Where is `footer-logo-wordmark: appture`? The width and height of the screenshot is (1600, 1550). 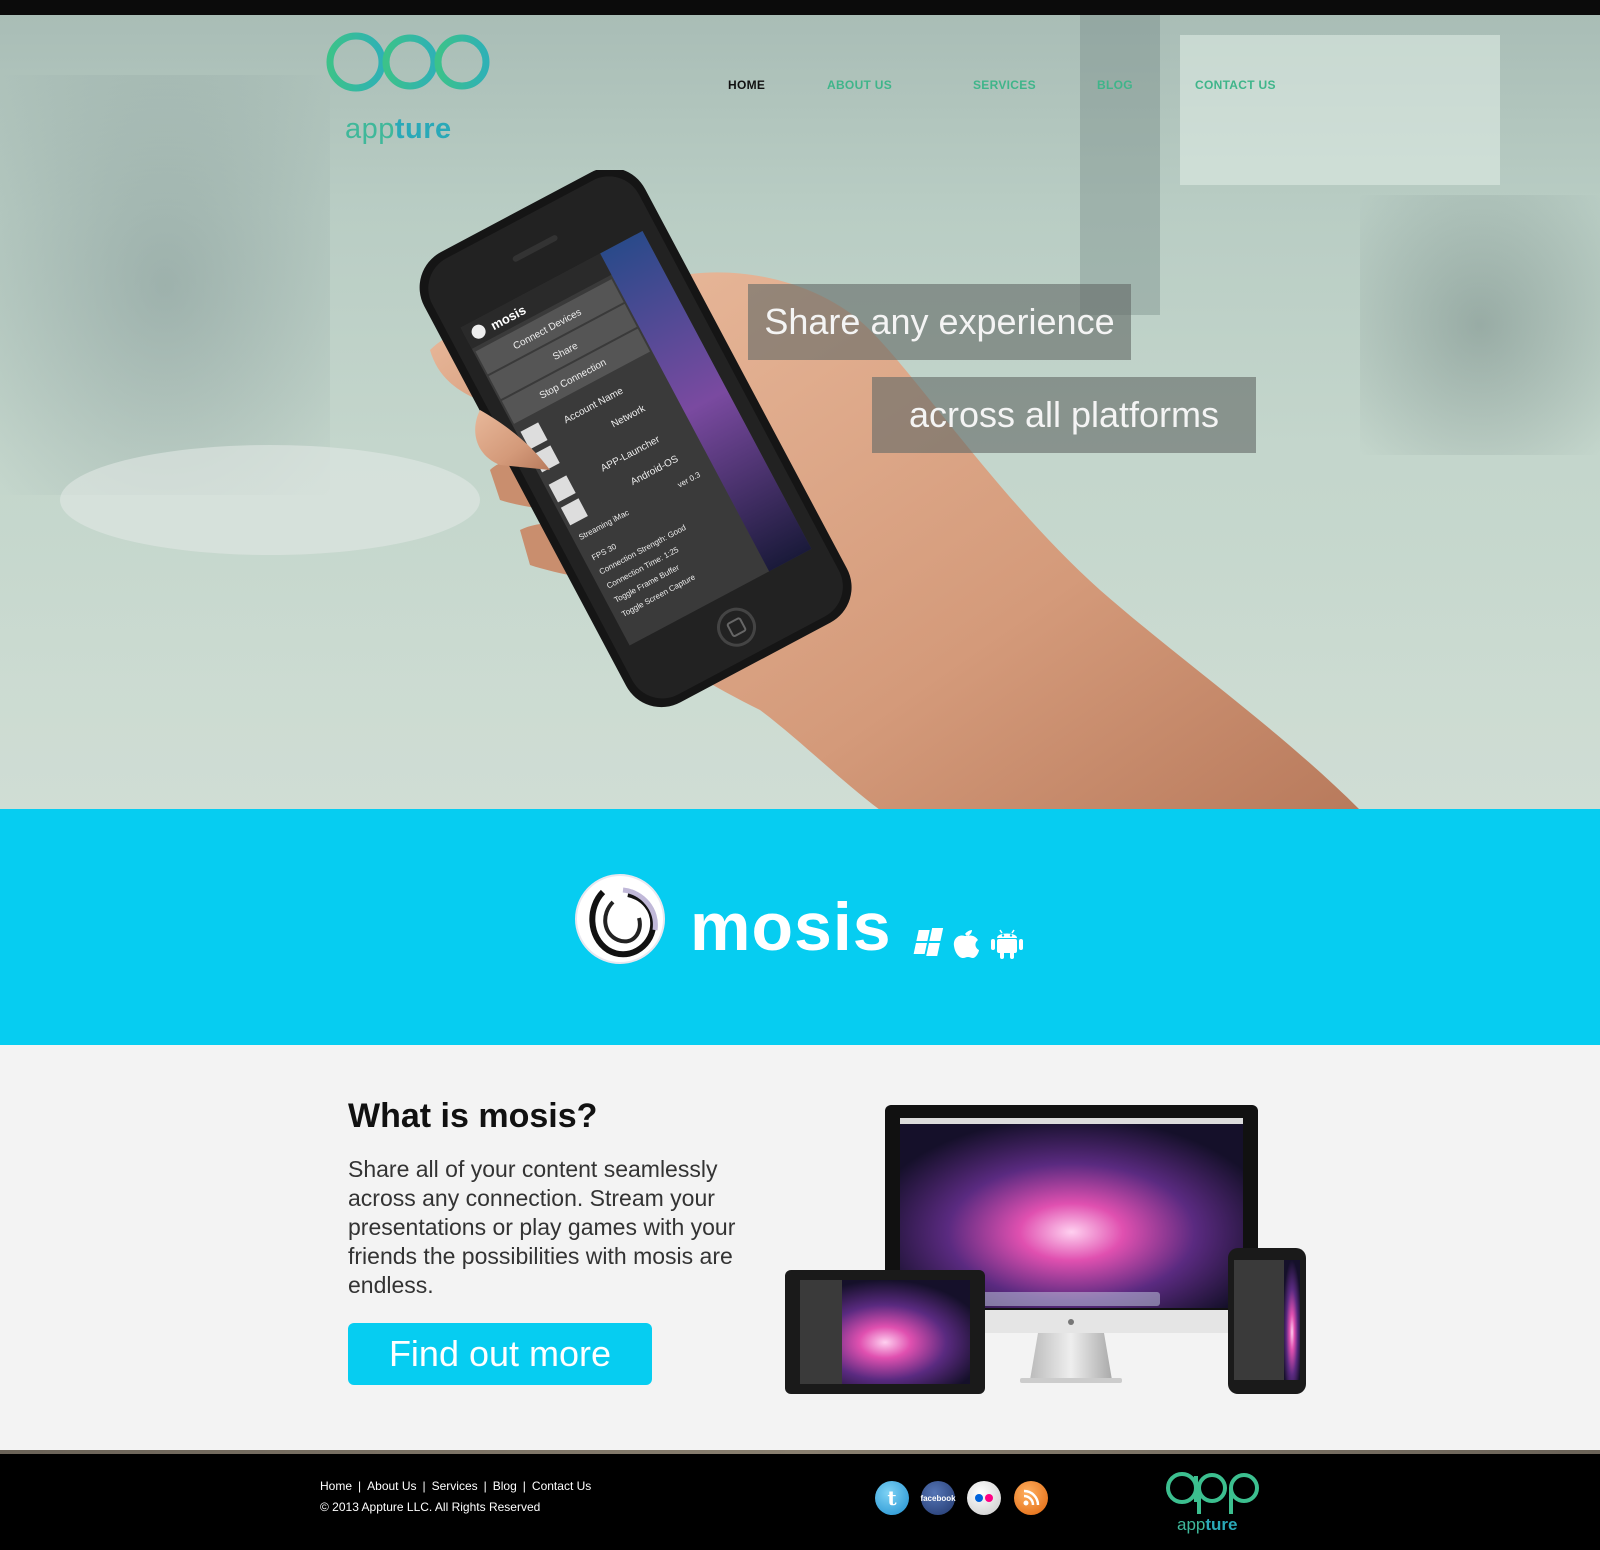 footer-logo-wordmark: appture is located at coordinates (1207, 1524).